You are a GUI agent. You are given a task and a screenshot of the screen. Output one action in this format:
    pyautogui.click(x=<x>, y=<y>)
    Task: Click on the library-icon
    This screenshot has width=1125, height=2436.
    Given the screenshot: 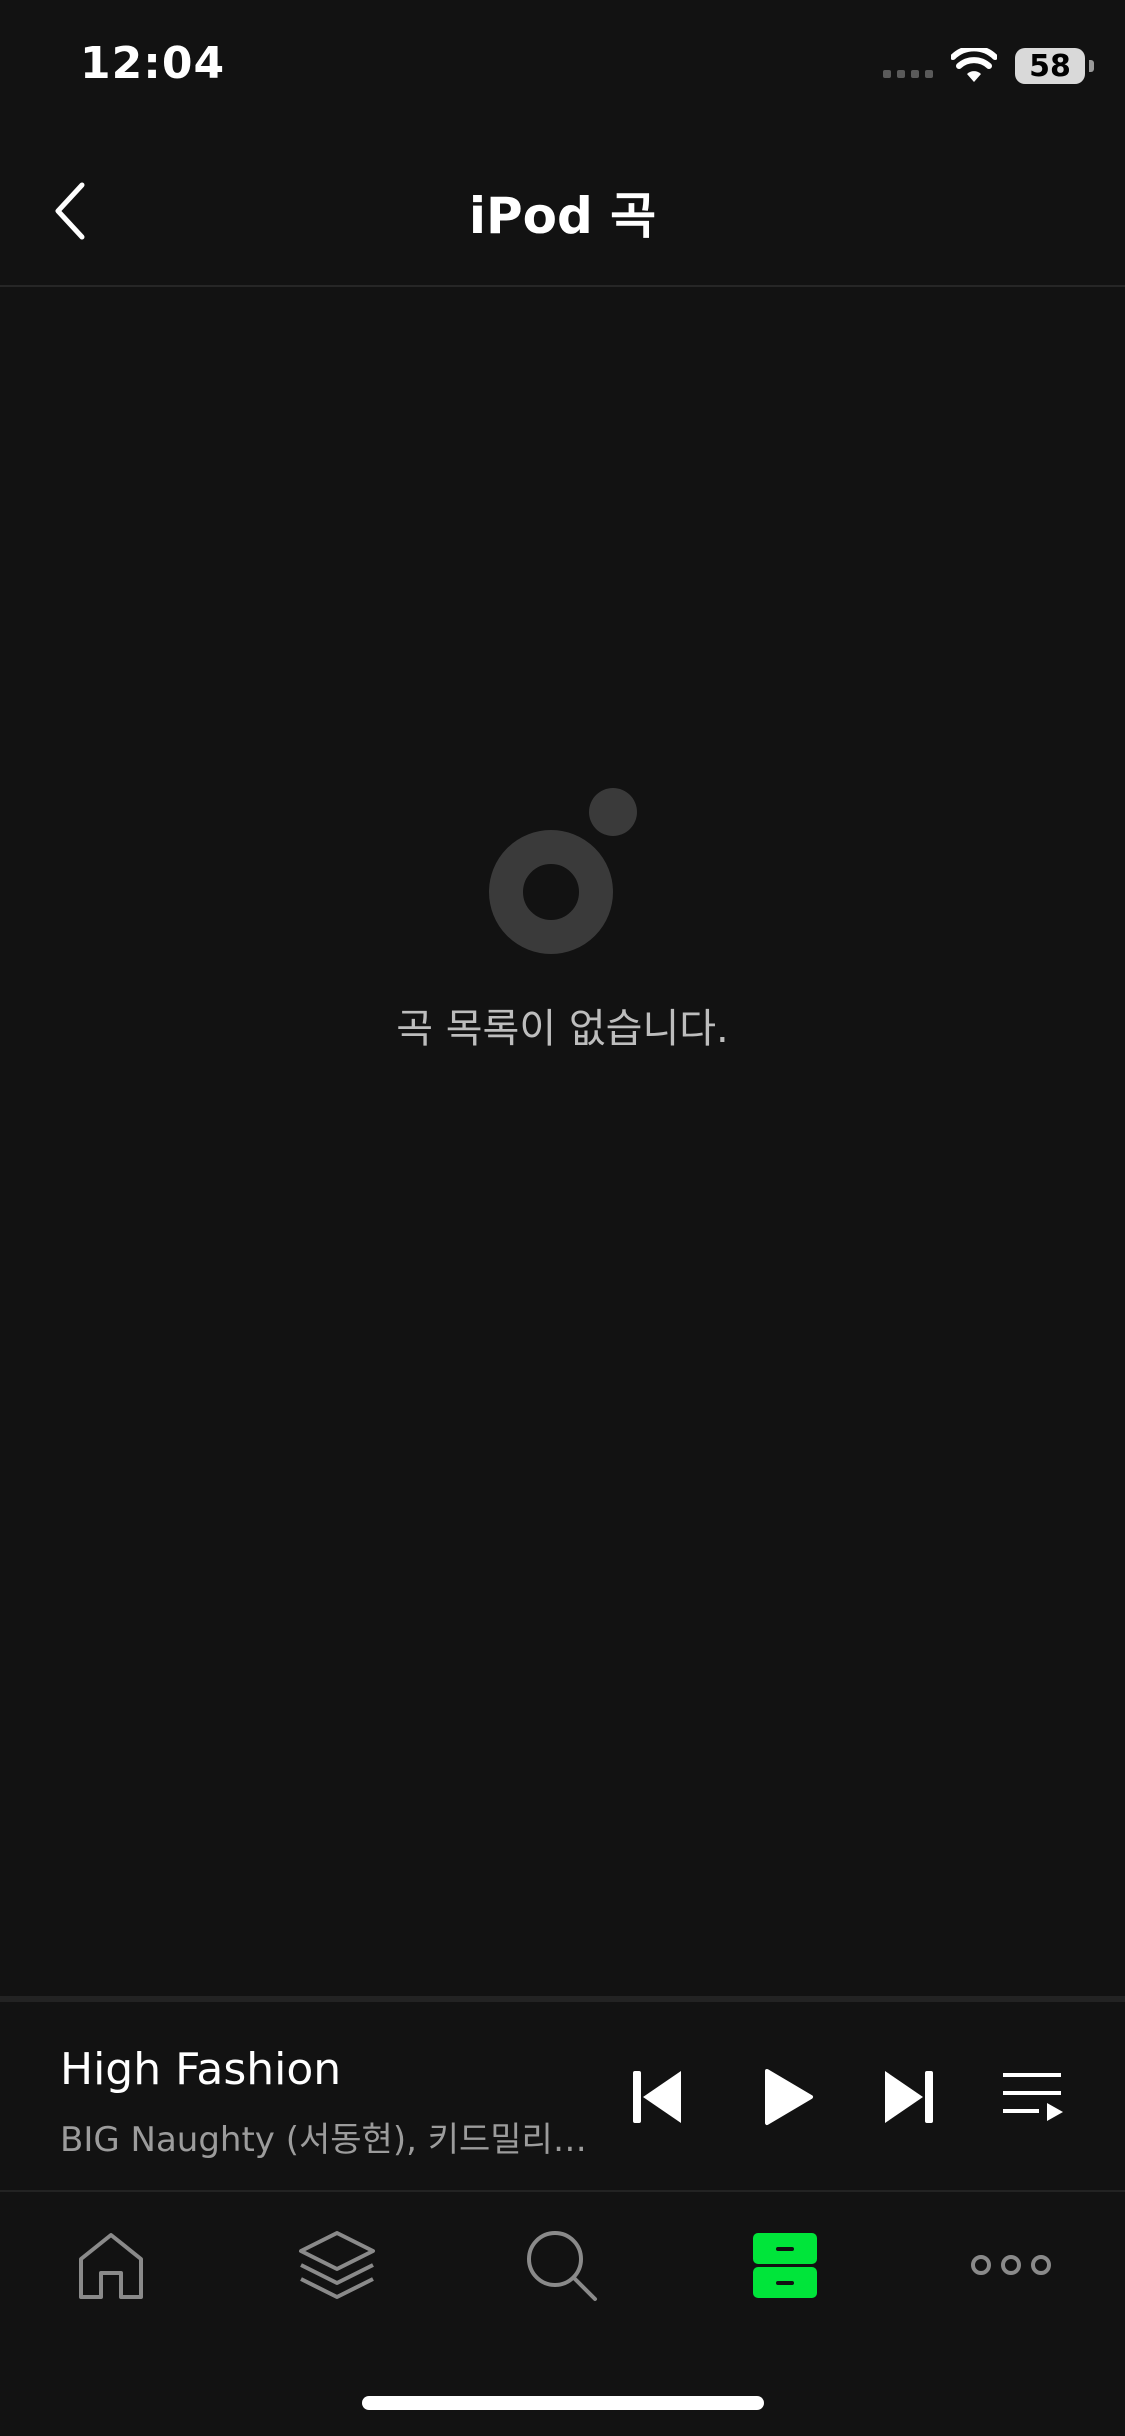 What is the action you would take?
    pyautogui.click(x=785, y=2265)
    